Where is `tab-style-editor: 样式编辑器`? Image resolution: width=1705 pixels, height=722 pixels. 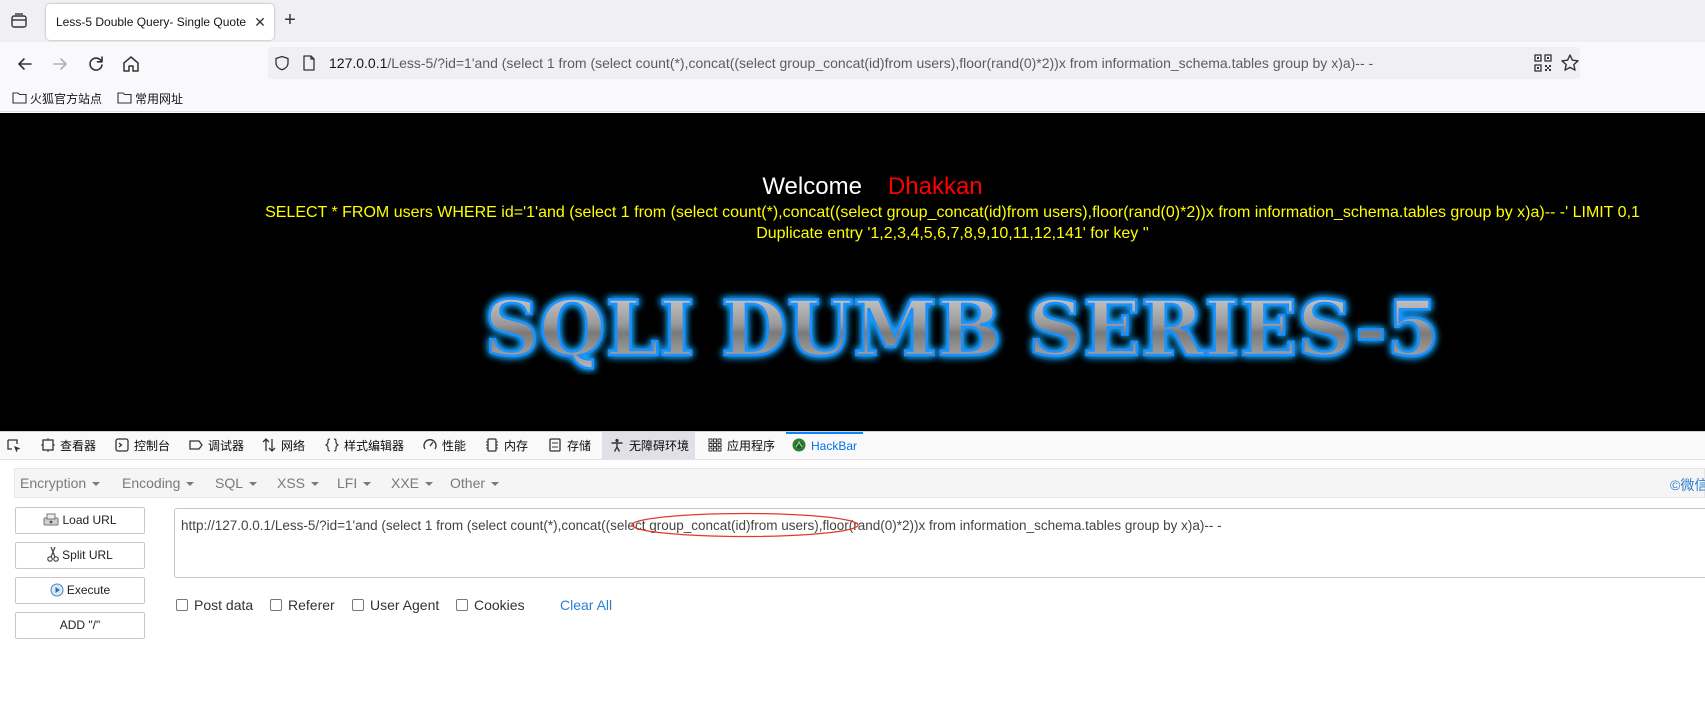 tab-style-editor: 样式编辑器 is located at coordinates (364, 446).